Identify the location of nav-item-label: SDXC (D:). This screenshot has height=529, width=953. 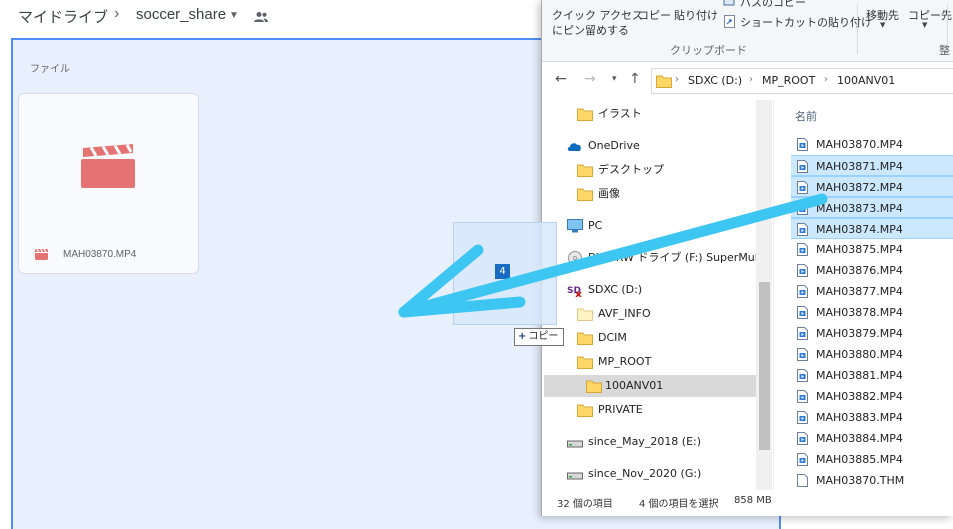
(615, 289).